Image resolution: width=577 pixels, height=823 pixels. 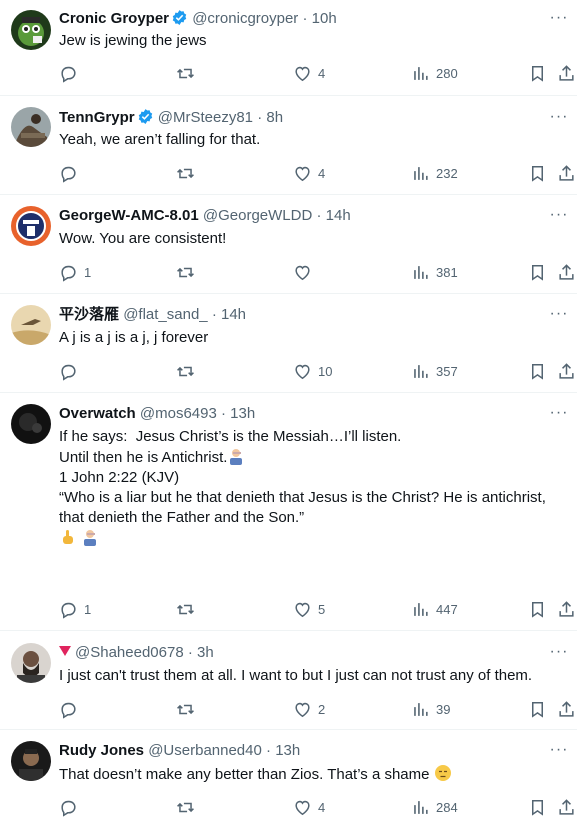 What do you see at coordinates (309, 709) in the screenshot?
I see `like-button: 2` at bounding box center [309, 709].